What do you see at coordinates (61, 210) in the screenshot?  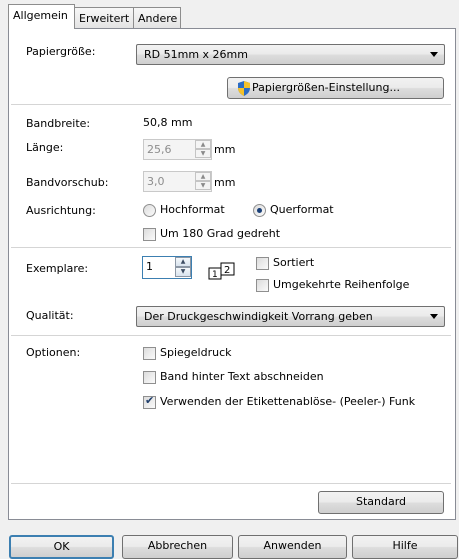 I see `orientation-label: Ausrichtung:` at bounding box center [61, 210].